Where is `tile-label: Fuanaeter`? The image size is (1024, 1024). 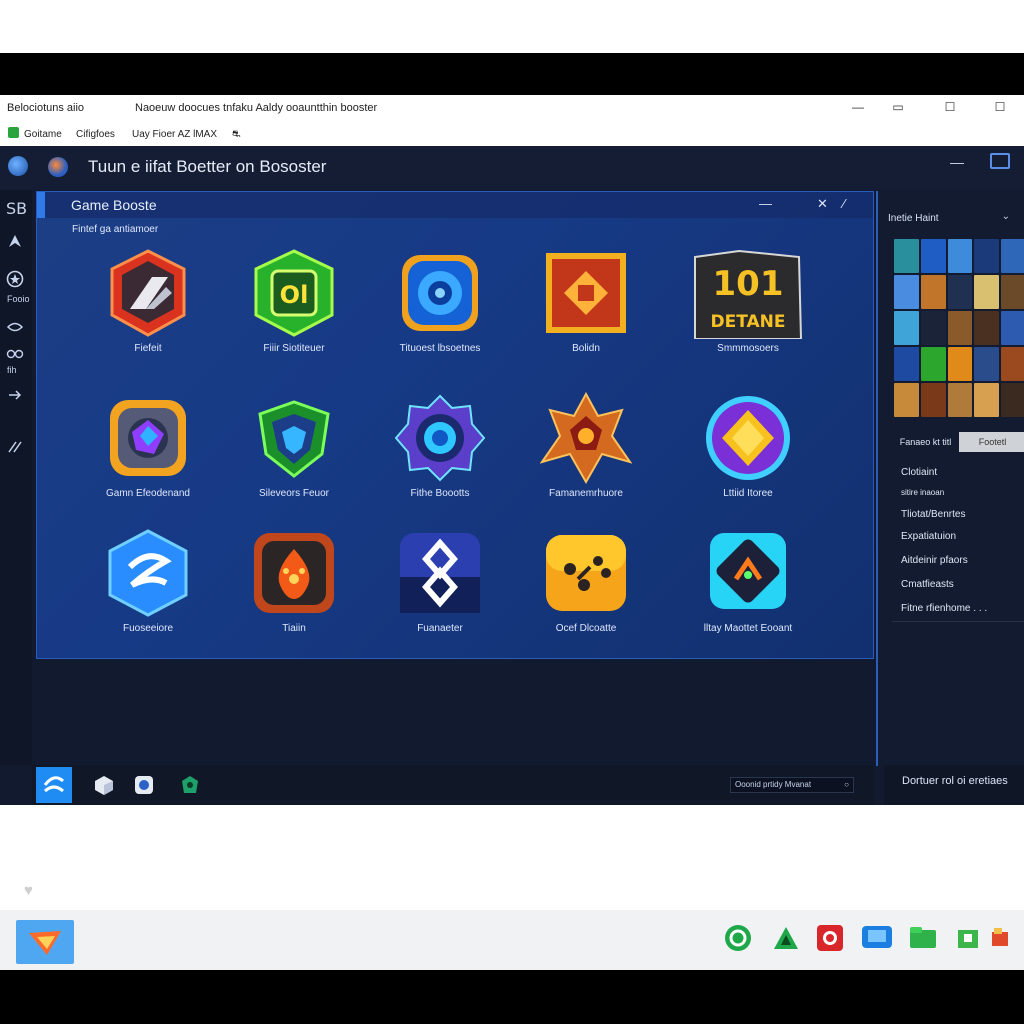 tile-label: Fuanaeter is located at coordinates (440, 628).